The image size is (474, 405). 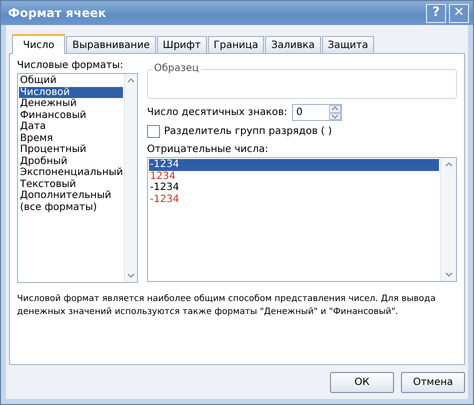 I want to click on dialog-button: Отмена, so click(x=433, y=382).